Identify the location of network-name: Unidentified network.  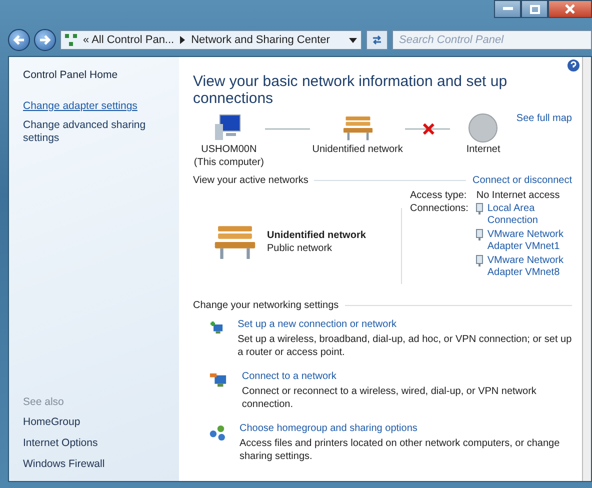
(316, 235).